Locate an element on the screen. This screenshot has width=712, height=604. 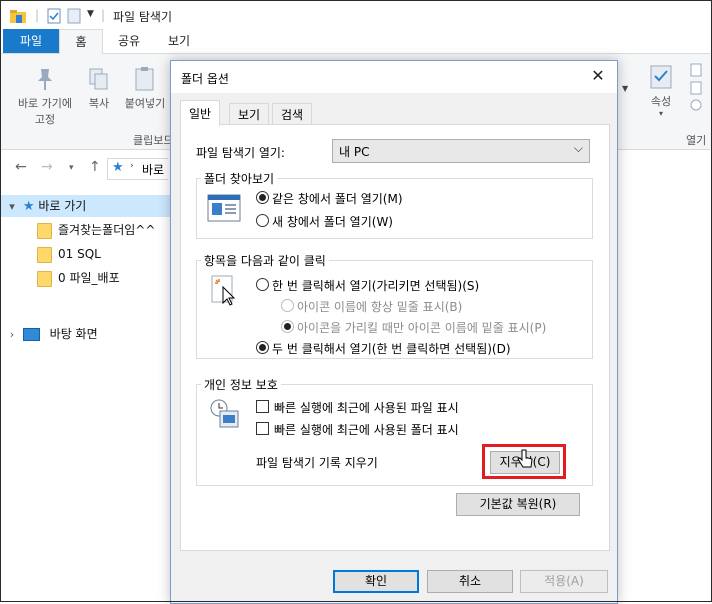
privacy-recent-icon is located at coordinates (225, 415).